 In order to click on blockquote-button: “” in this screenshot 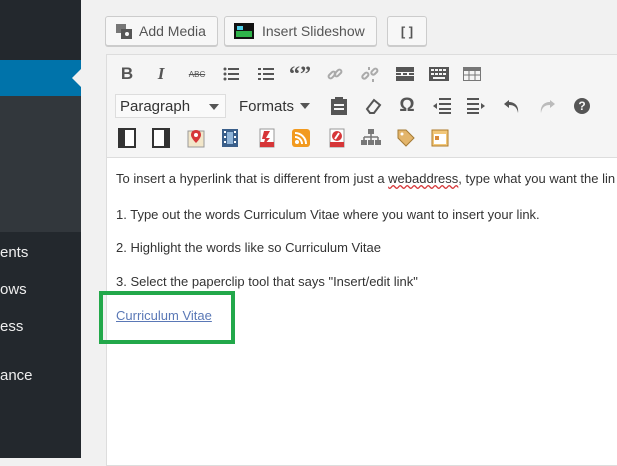, I will do `click(300, 73)`.